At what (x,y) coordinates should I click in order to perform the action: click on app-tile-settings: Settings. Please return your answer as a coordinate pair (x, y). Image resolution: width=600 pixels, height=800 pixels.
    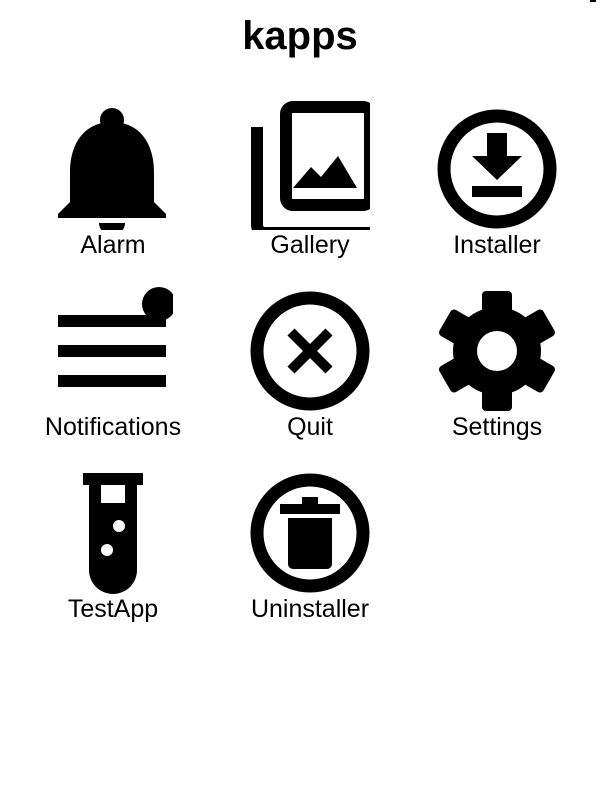
    Looking at the image, I should click on (497, 367).